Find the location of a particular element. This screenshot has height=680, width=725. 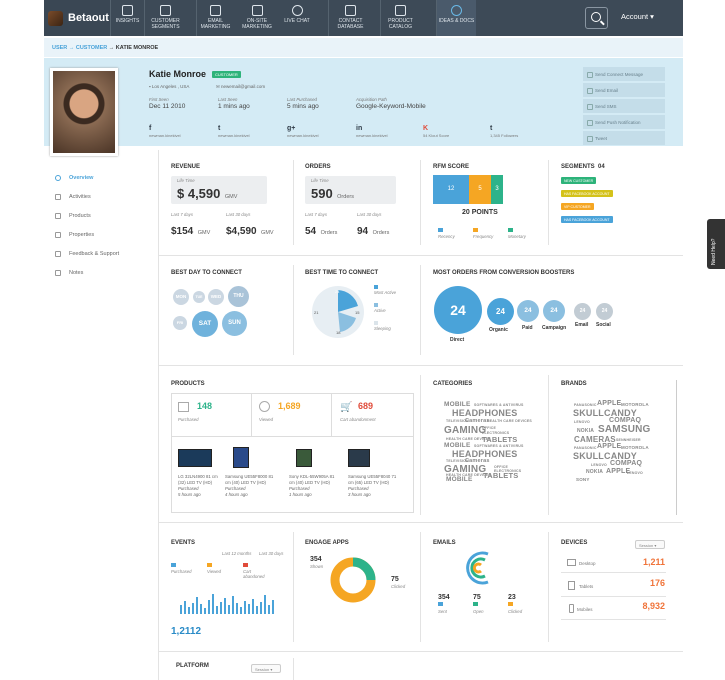

send-connect-message-button: Send Connect Message is located at coordinates (624, 74).